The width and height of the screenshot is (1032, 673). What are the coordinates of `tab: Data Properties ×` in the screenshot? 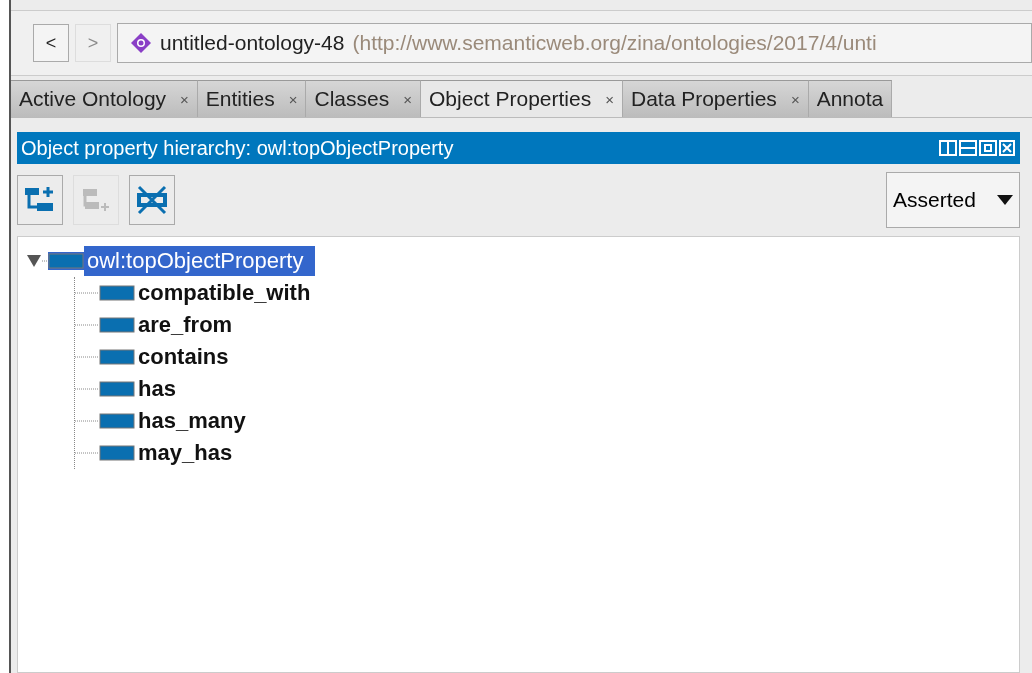 It's located at (715, 98).